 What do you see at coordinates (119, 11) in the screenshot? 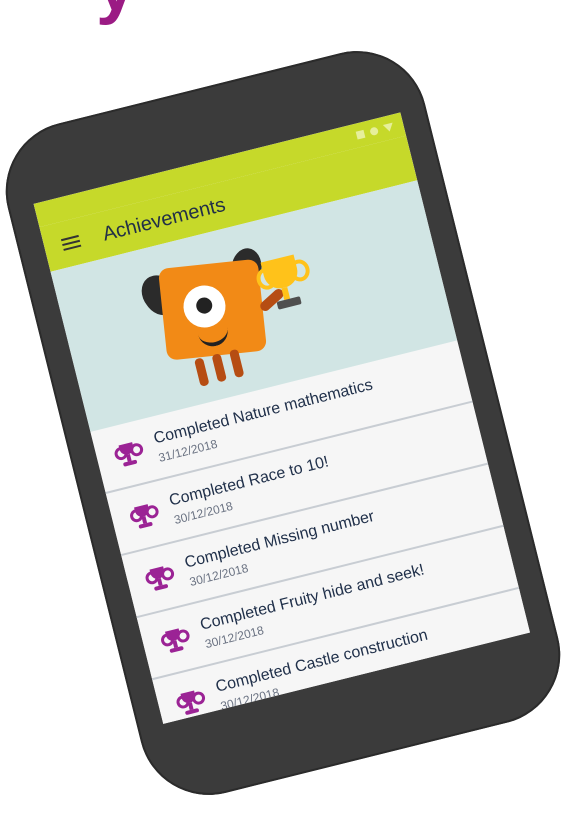
I see `page-title-fragment: y` at bounding box center [119, 11].